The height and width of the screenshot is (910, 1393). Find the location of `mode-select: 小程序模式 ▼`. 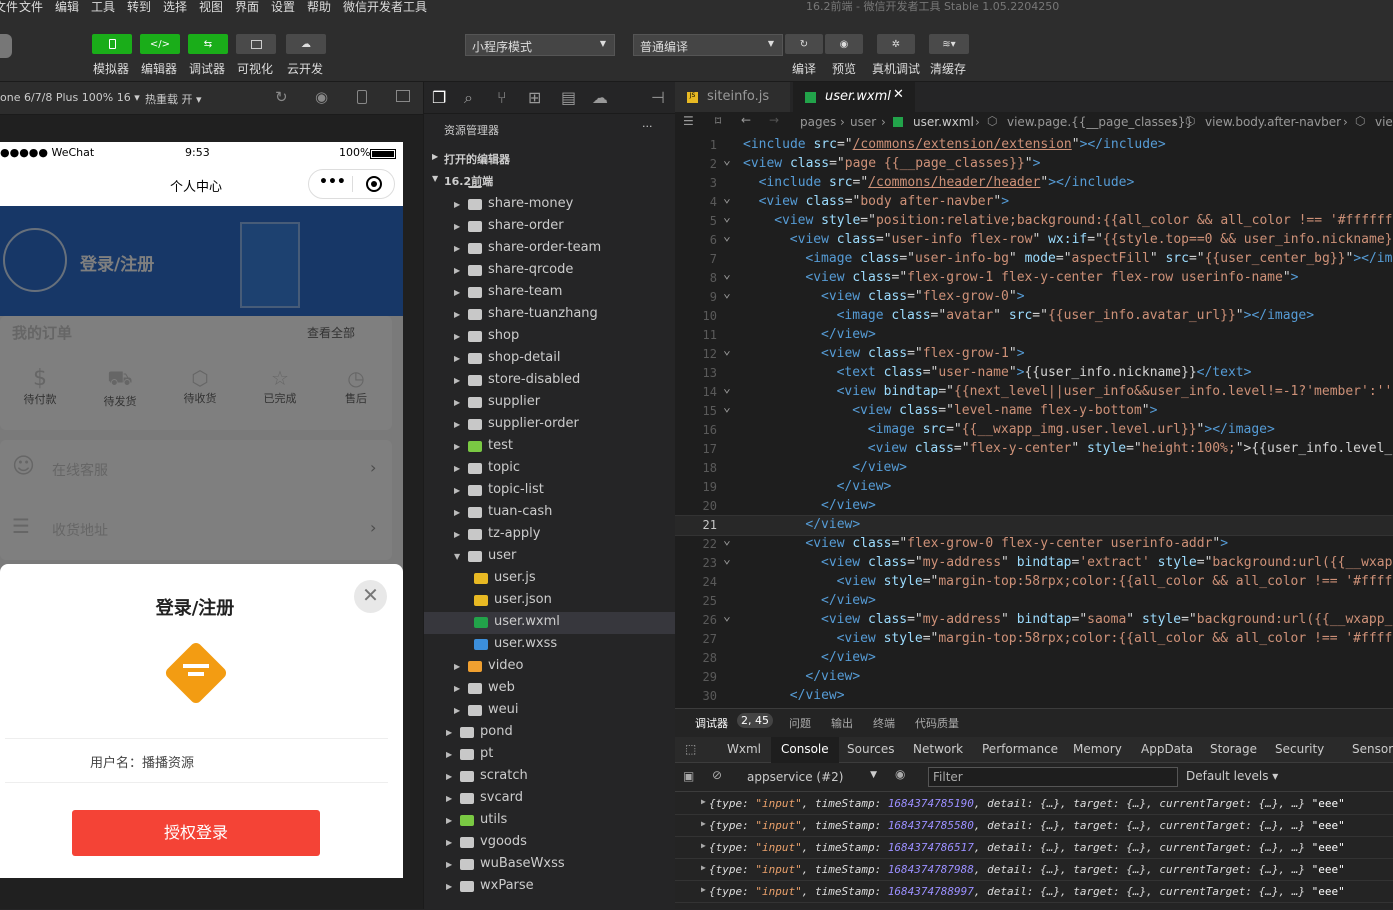

mode-select: 小程序模式 ▼ is located at coordinates (540, 45).